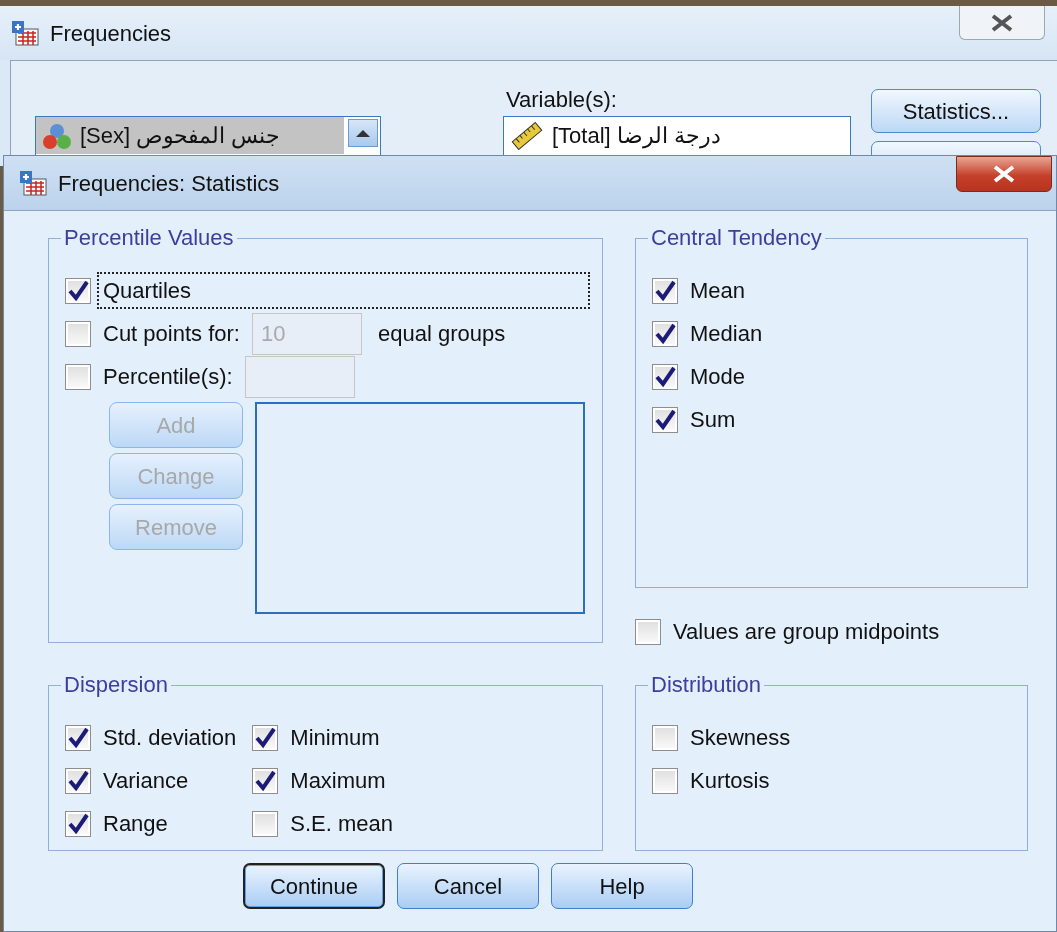 The image size is (1057, 932). Describe the element at coordinates (335, 738) in the screenshot. I see `option-label: Minimum` at that location.